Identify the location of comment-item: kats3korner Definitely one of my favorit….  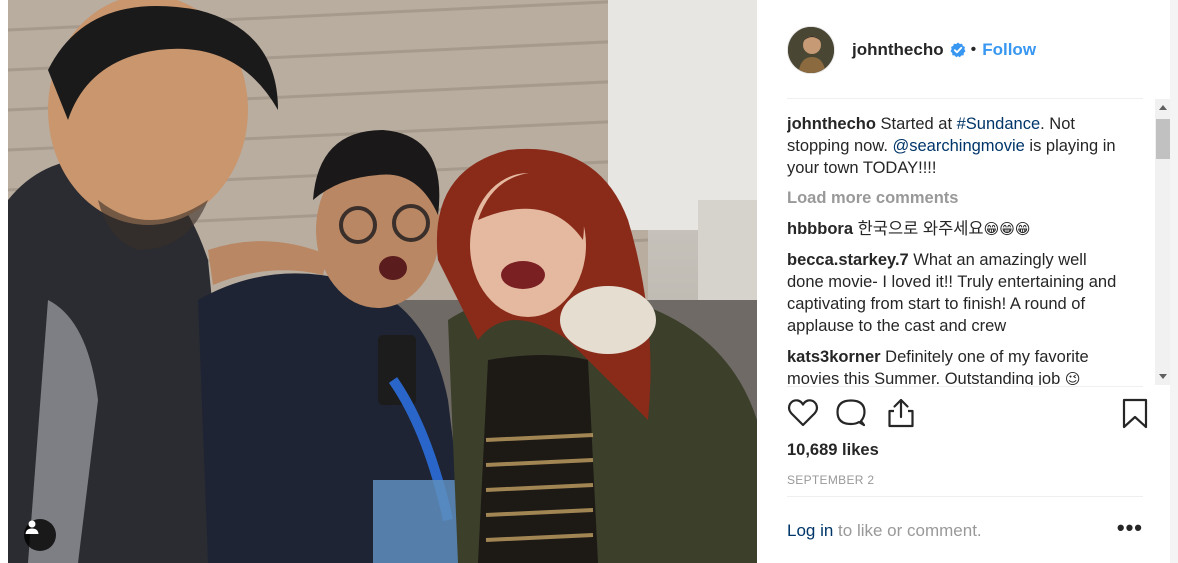
(957, 365).